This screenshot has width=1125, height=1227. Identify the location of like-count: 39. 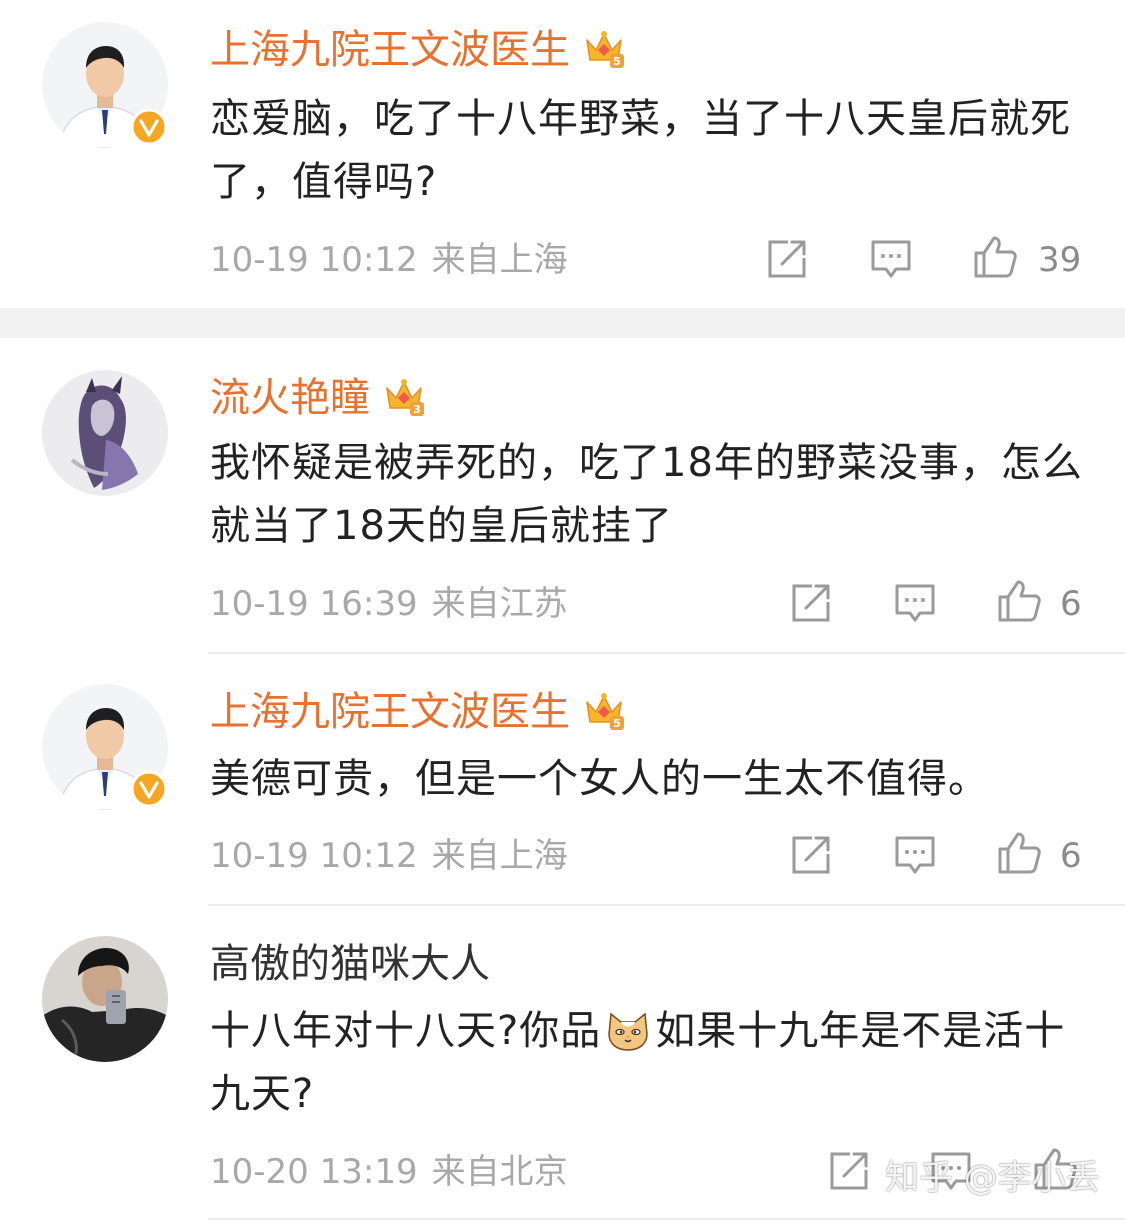
(1060, 260).